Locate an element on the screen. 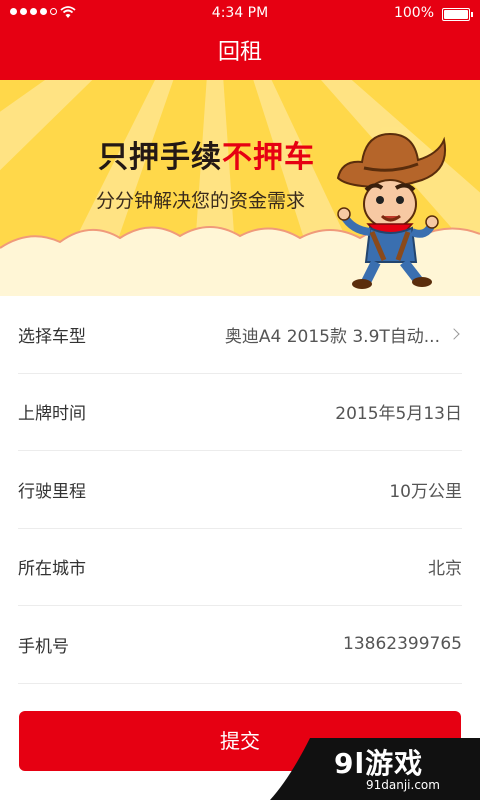  row-label: 上牌时间 is located at coordinates (52, 414).